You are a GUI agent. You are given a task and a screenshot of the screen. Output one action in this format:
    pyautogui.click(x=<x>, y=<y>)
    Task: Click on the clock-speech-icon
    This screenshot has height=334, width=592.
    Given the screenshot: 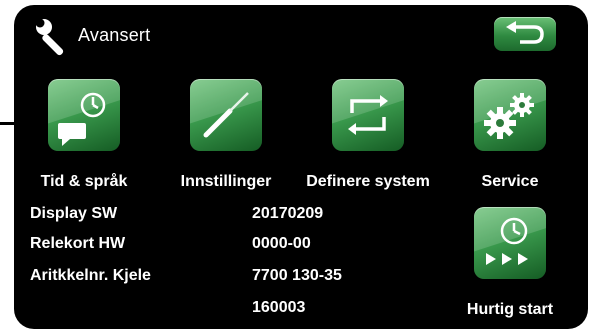 What is the action you would take?
    pyautogui.click(x=82, y=119)
    